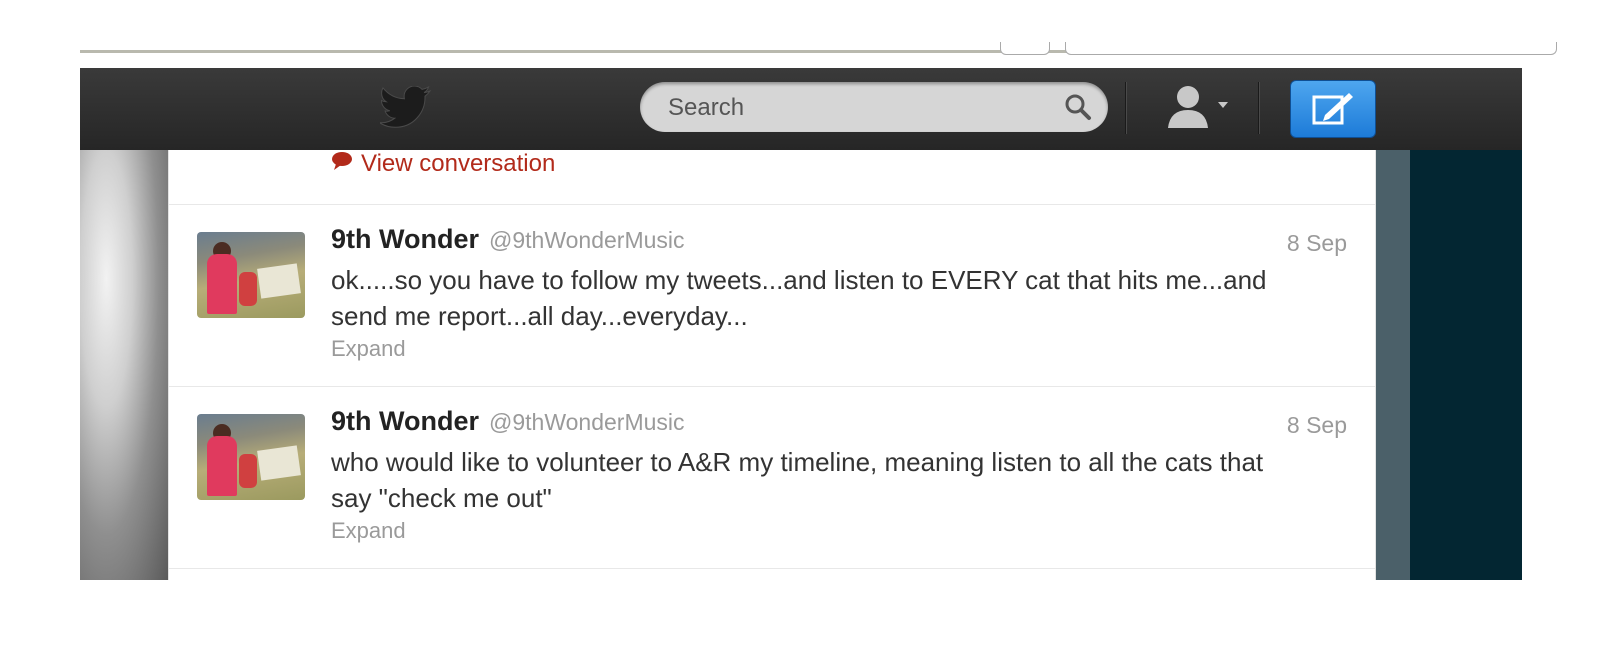 The image size is (1600, 657). I want to click on browser-address-bar, so click(1311, 48).